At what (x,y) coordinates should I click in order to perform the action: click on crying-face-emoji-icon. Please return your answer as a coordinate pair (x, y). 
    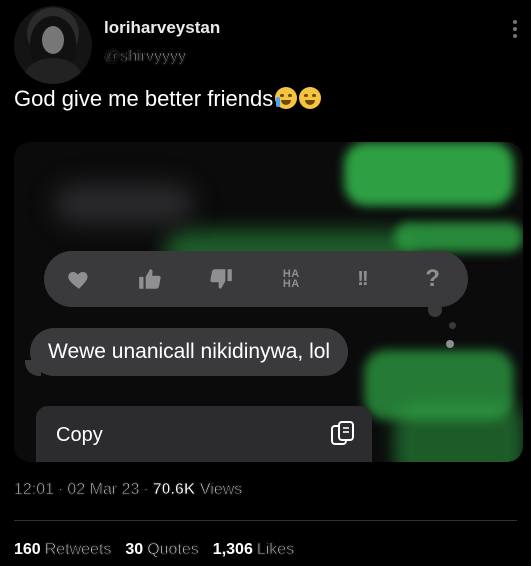
    Looking at the image, I should click on (286, 98).